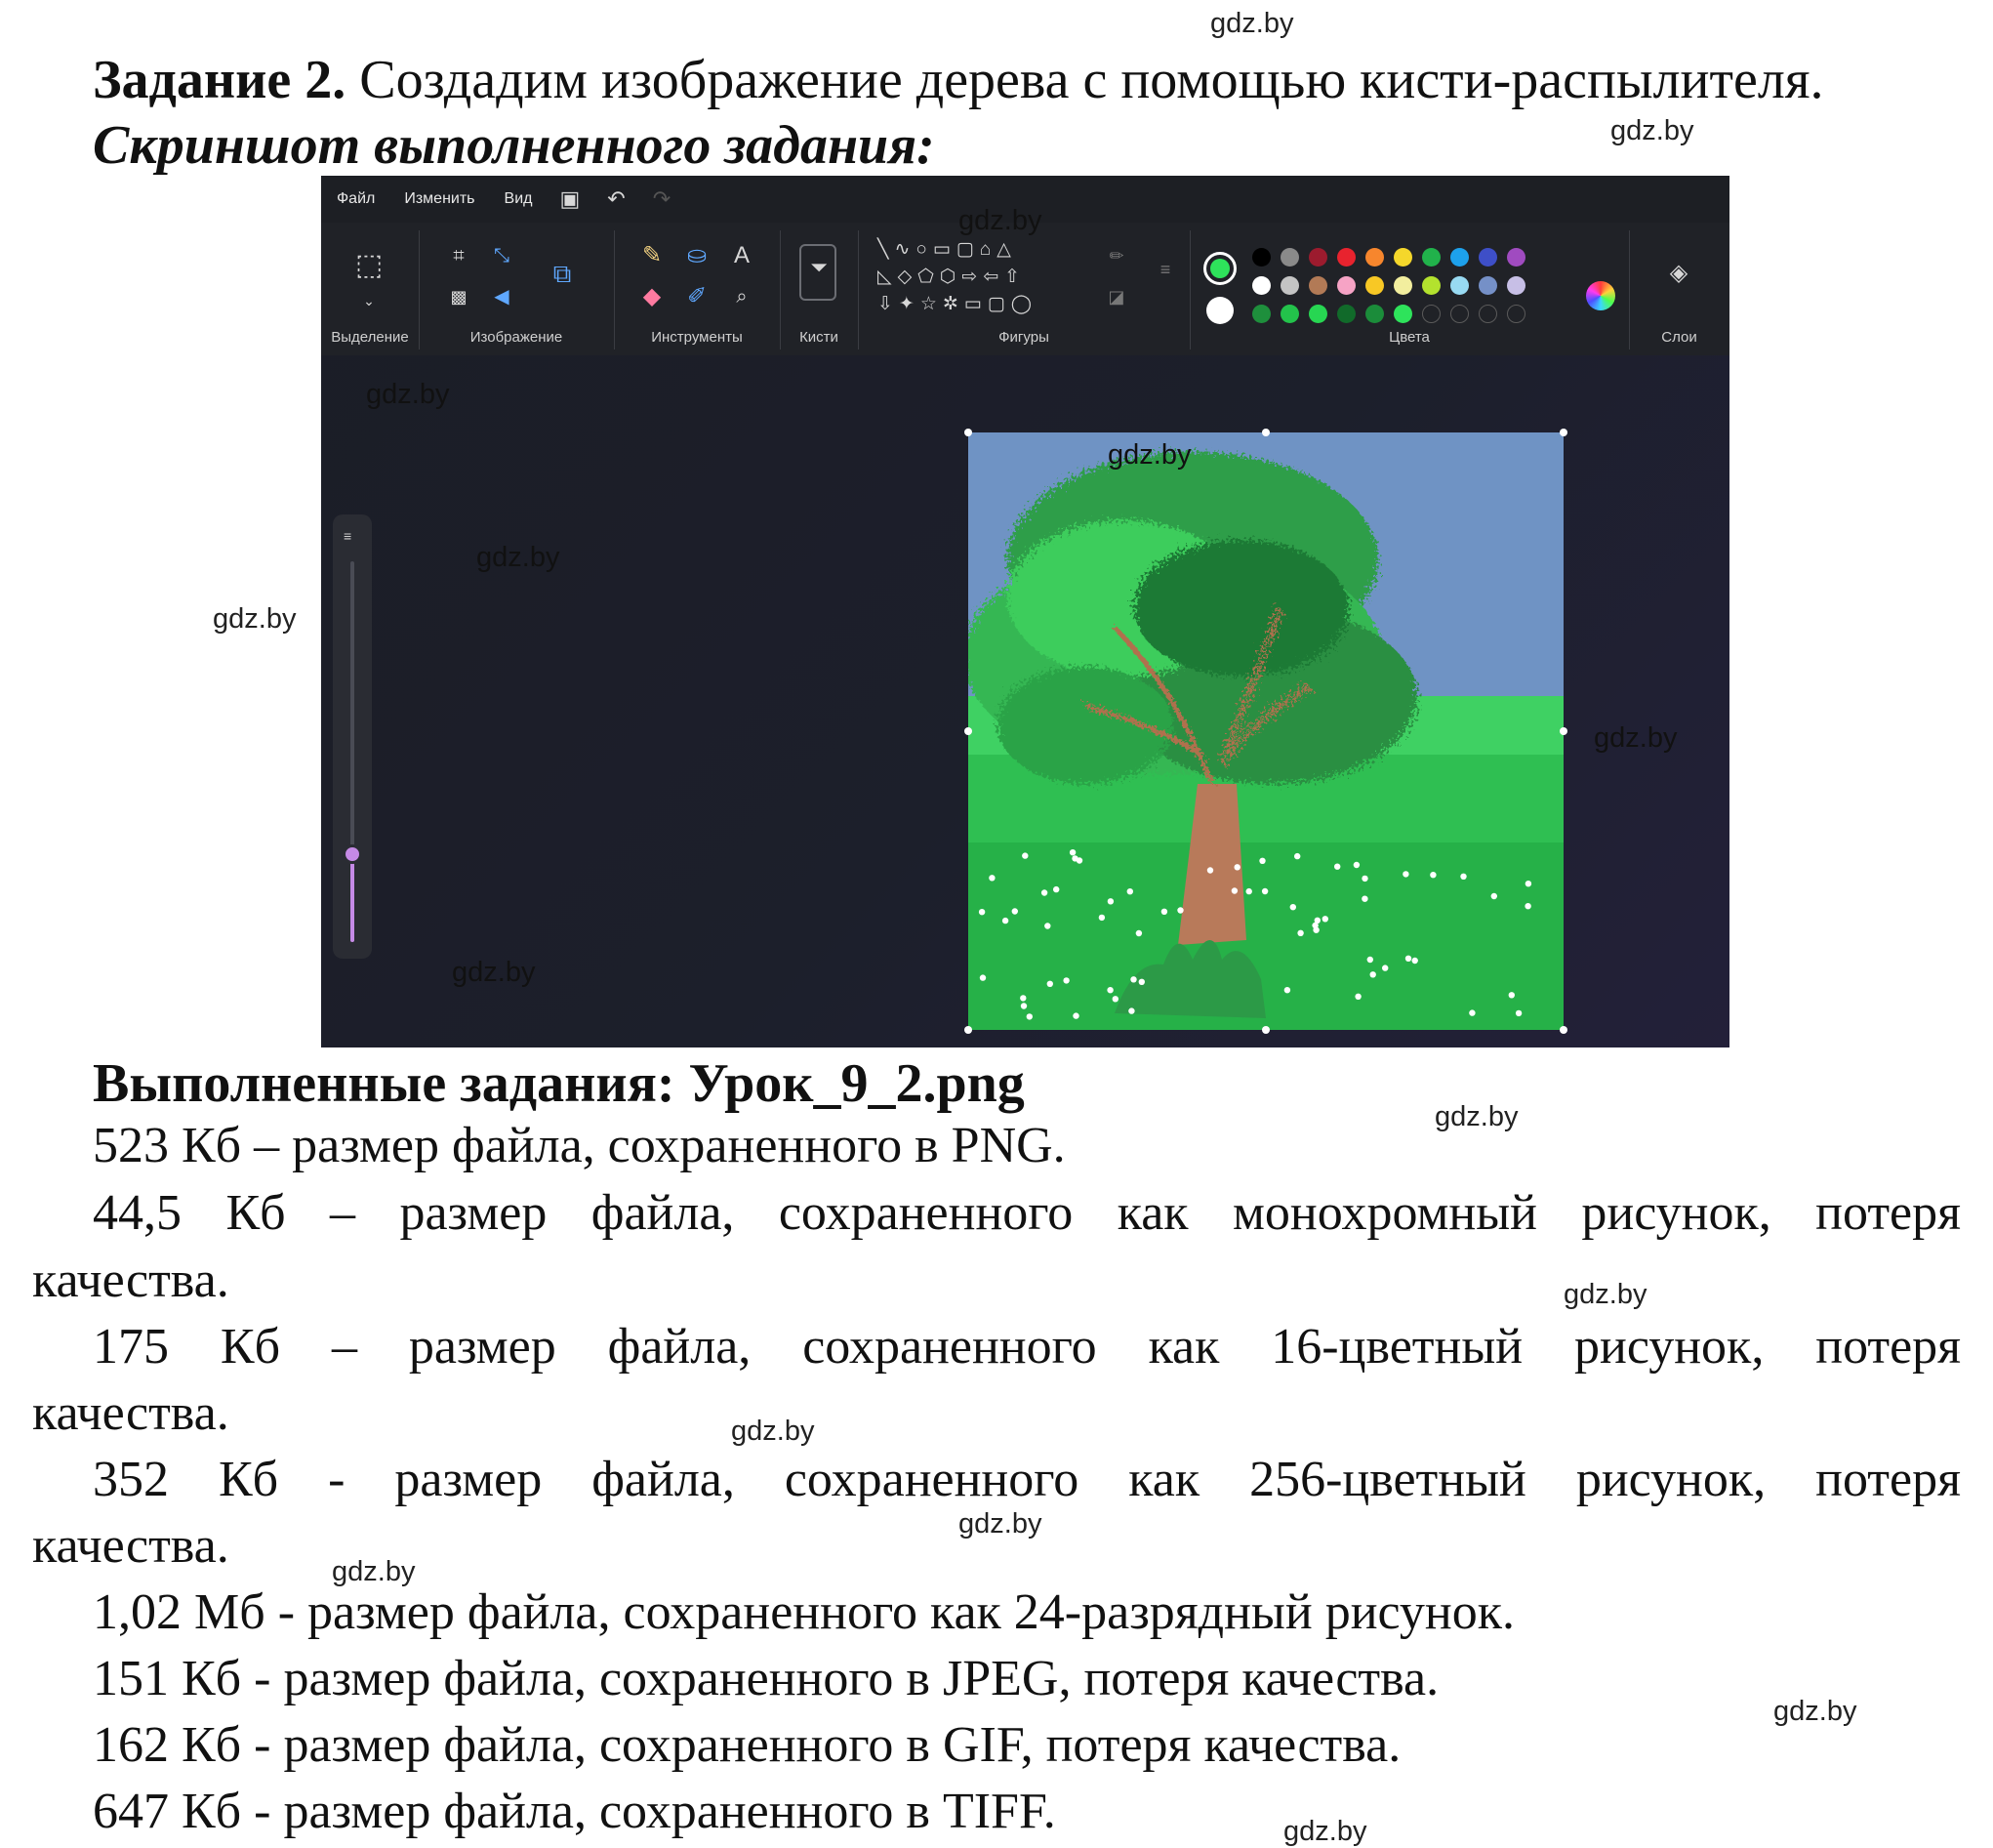 Image resolution: width=1993 pixels, height=1848 pixels. Describe the element at coordinates (968, 1030) in the screenshot. I see `handle-bl` at that location.